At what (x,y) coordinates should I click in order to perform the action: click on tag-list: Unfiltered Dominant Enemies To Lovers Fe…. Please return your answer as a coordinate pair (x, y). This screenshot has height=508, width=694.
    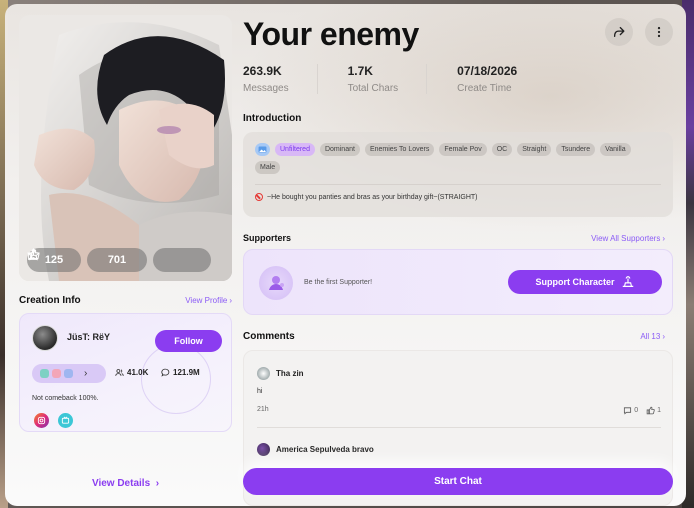
    Looking at the image, I should click on (455, 158).